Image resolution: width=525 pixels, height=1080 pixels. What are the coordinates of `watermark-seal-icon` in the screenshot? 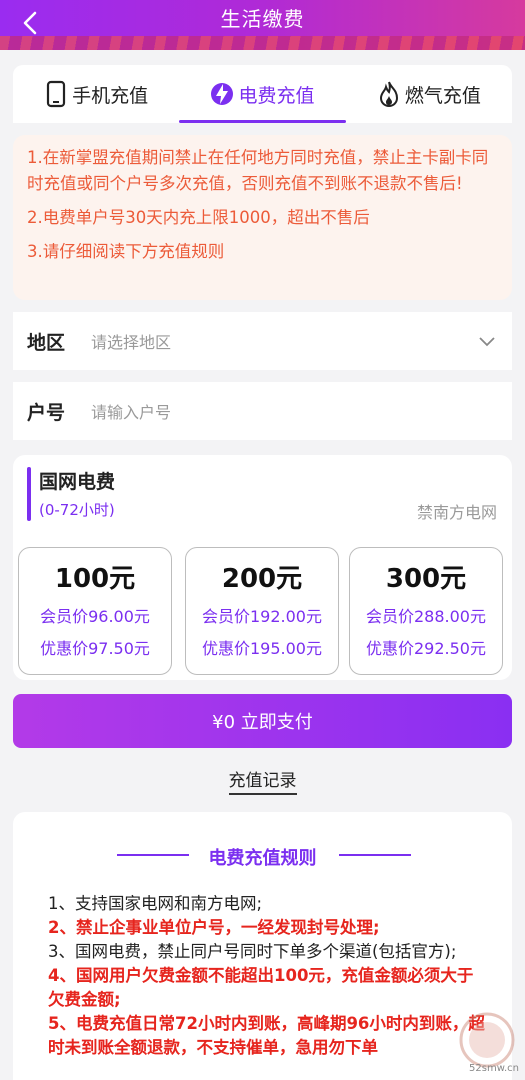 It's located at (487, 1040).